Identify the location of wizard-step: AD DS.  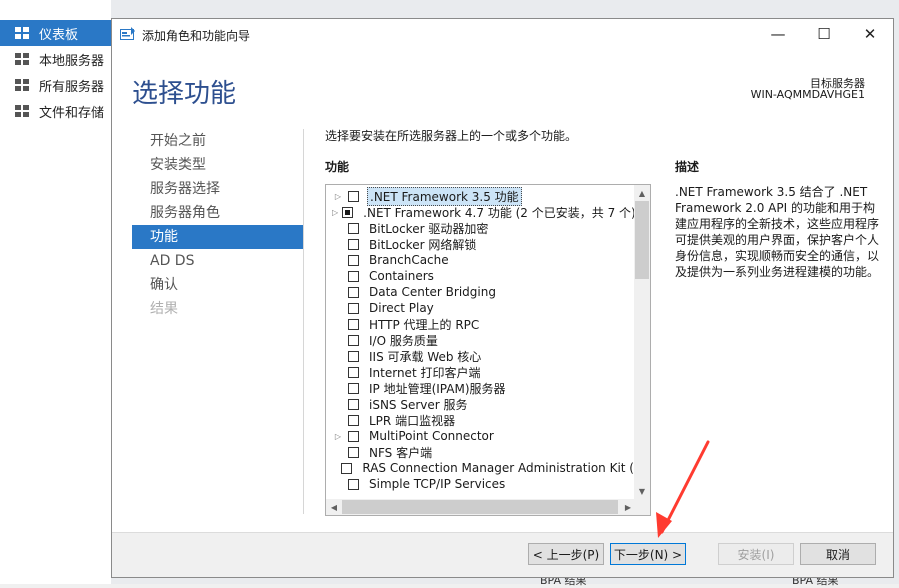
(217, 261).